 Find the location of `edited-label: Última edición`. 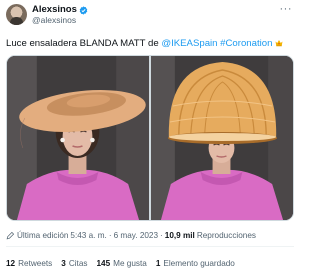

edited-label: Última edición is located at coordinates (42, 235).